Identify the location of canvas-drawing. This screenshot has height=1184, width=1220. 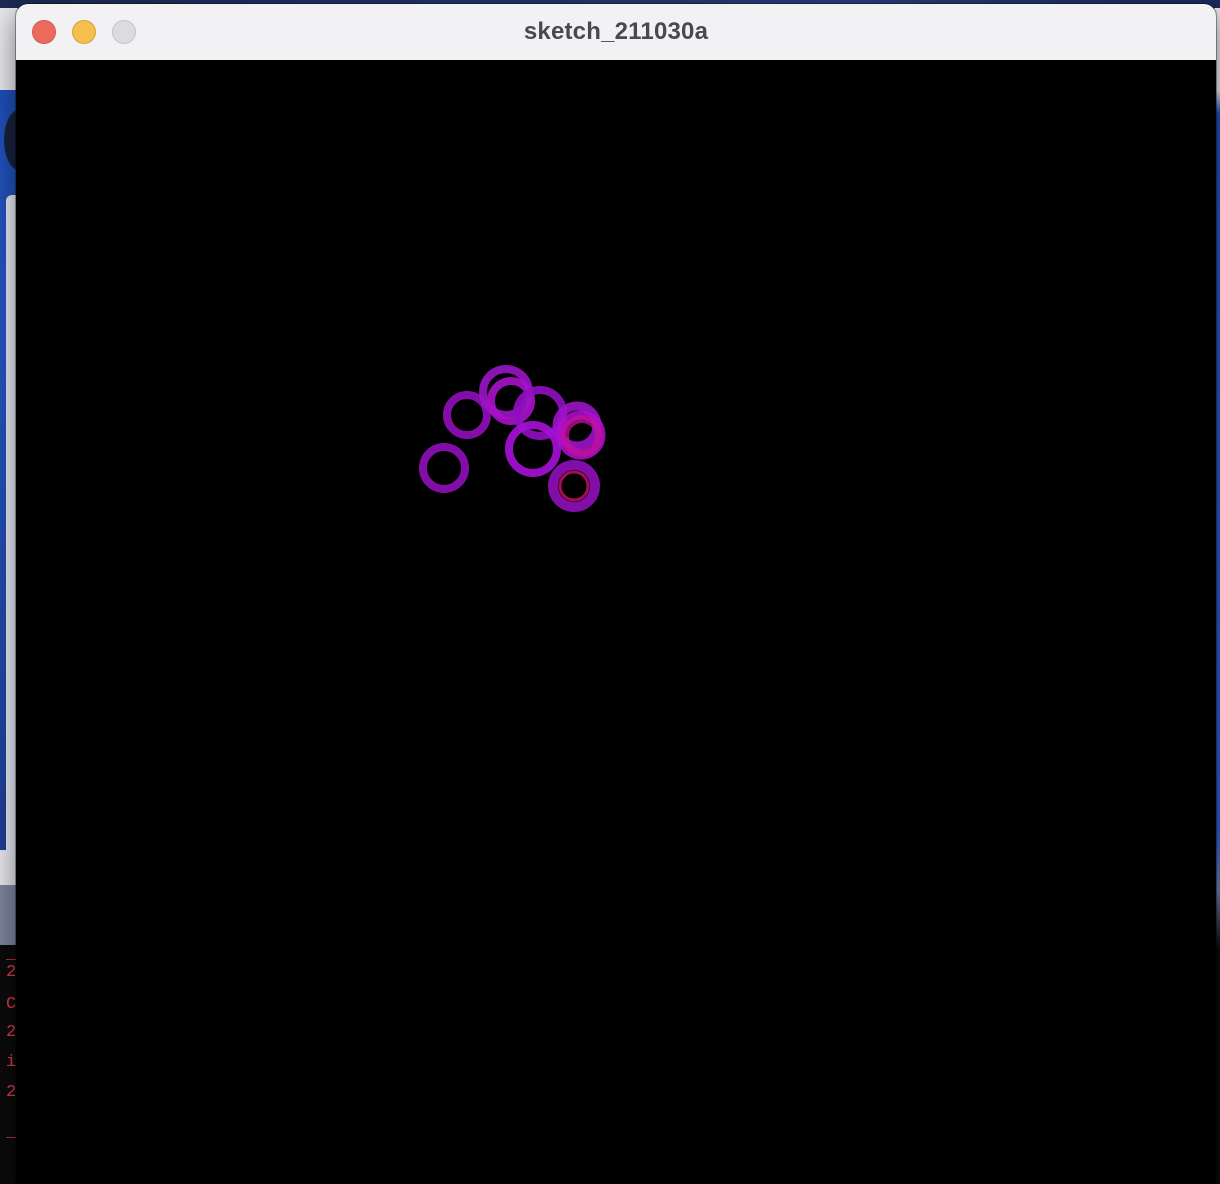
(512, 438).